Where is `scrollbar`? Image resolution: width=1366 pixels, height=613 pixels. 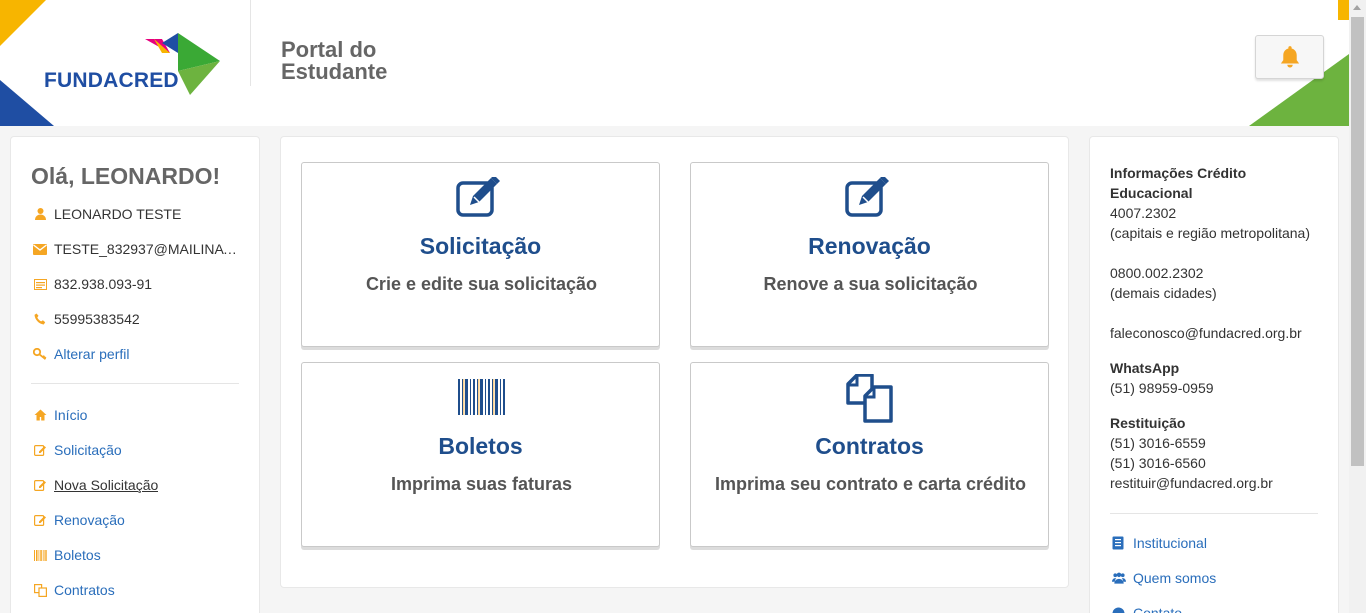 scrollbar is located at coordinates (1357, 306).